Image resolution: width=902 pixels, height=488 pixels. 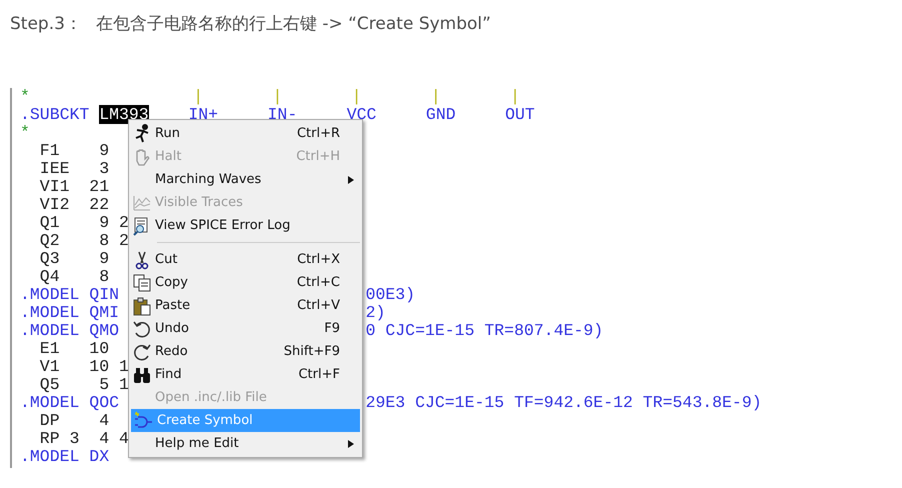 What do you see at coordinates (83, 222) in the screenshot?
I see `code-line: Q1 9 2` at bounding box center [83, 222].